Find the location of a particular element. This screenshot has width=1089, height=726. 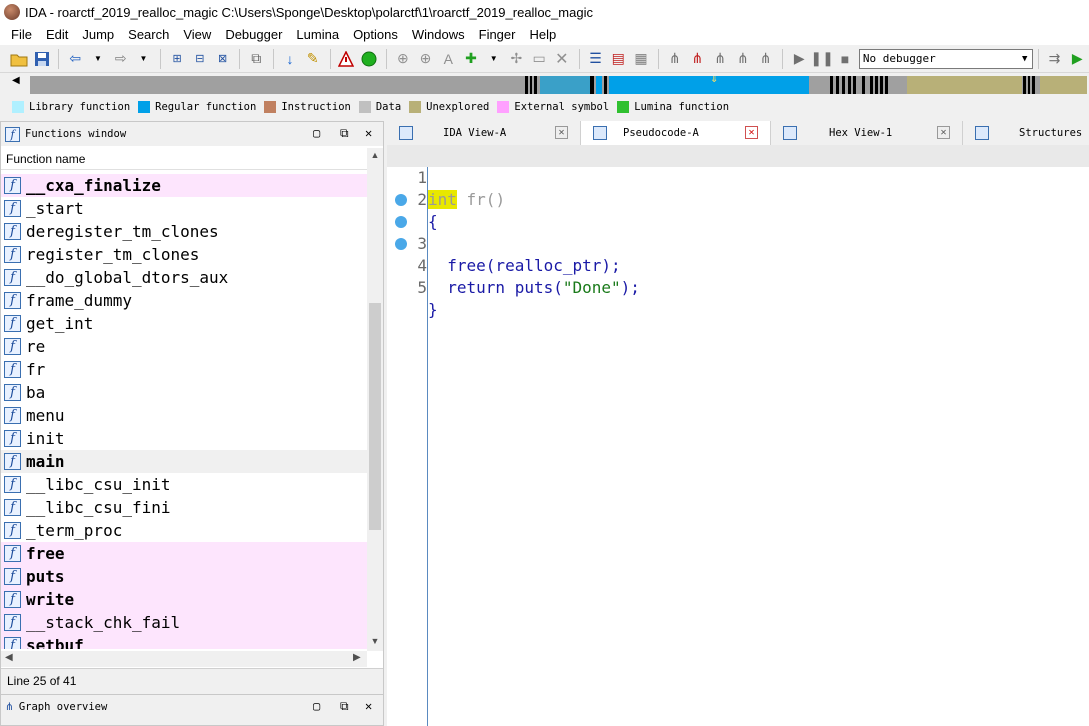

text-search-icon: ⊟ is located at coordinates (200, 59).